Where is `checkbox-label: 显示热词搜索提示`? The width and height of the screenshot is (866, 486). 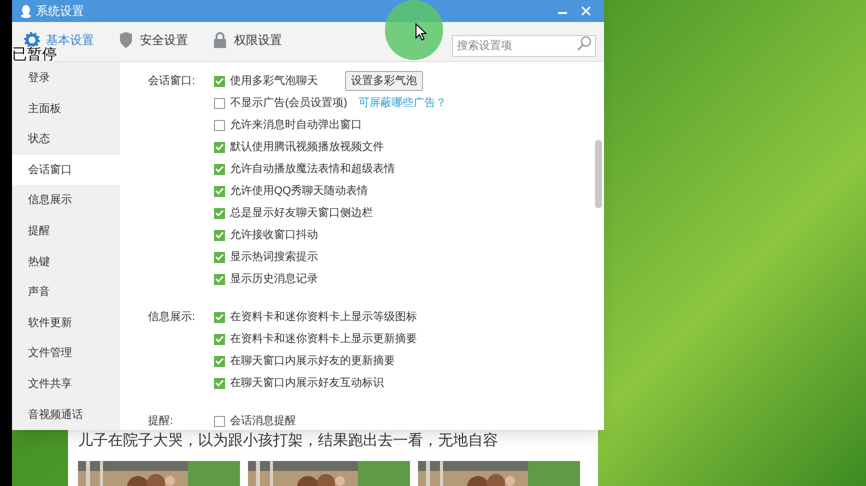
checkbox-label: 显示热词搜索提示 is located at coordinates (274, 257).